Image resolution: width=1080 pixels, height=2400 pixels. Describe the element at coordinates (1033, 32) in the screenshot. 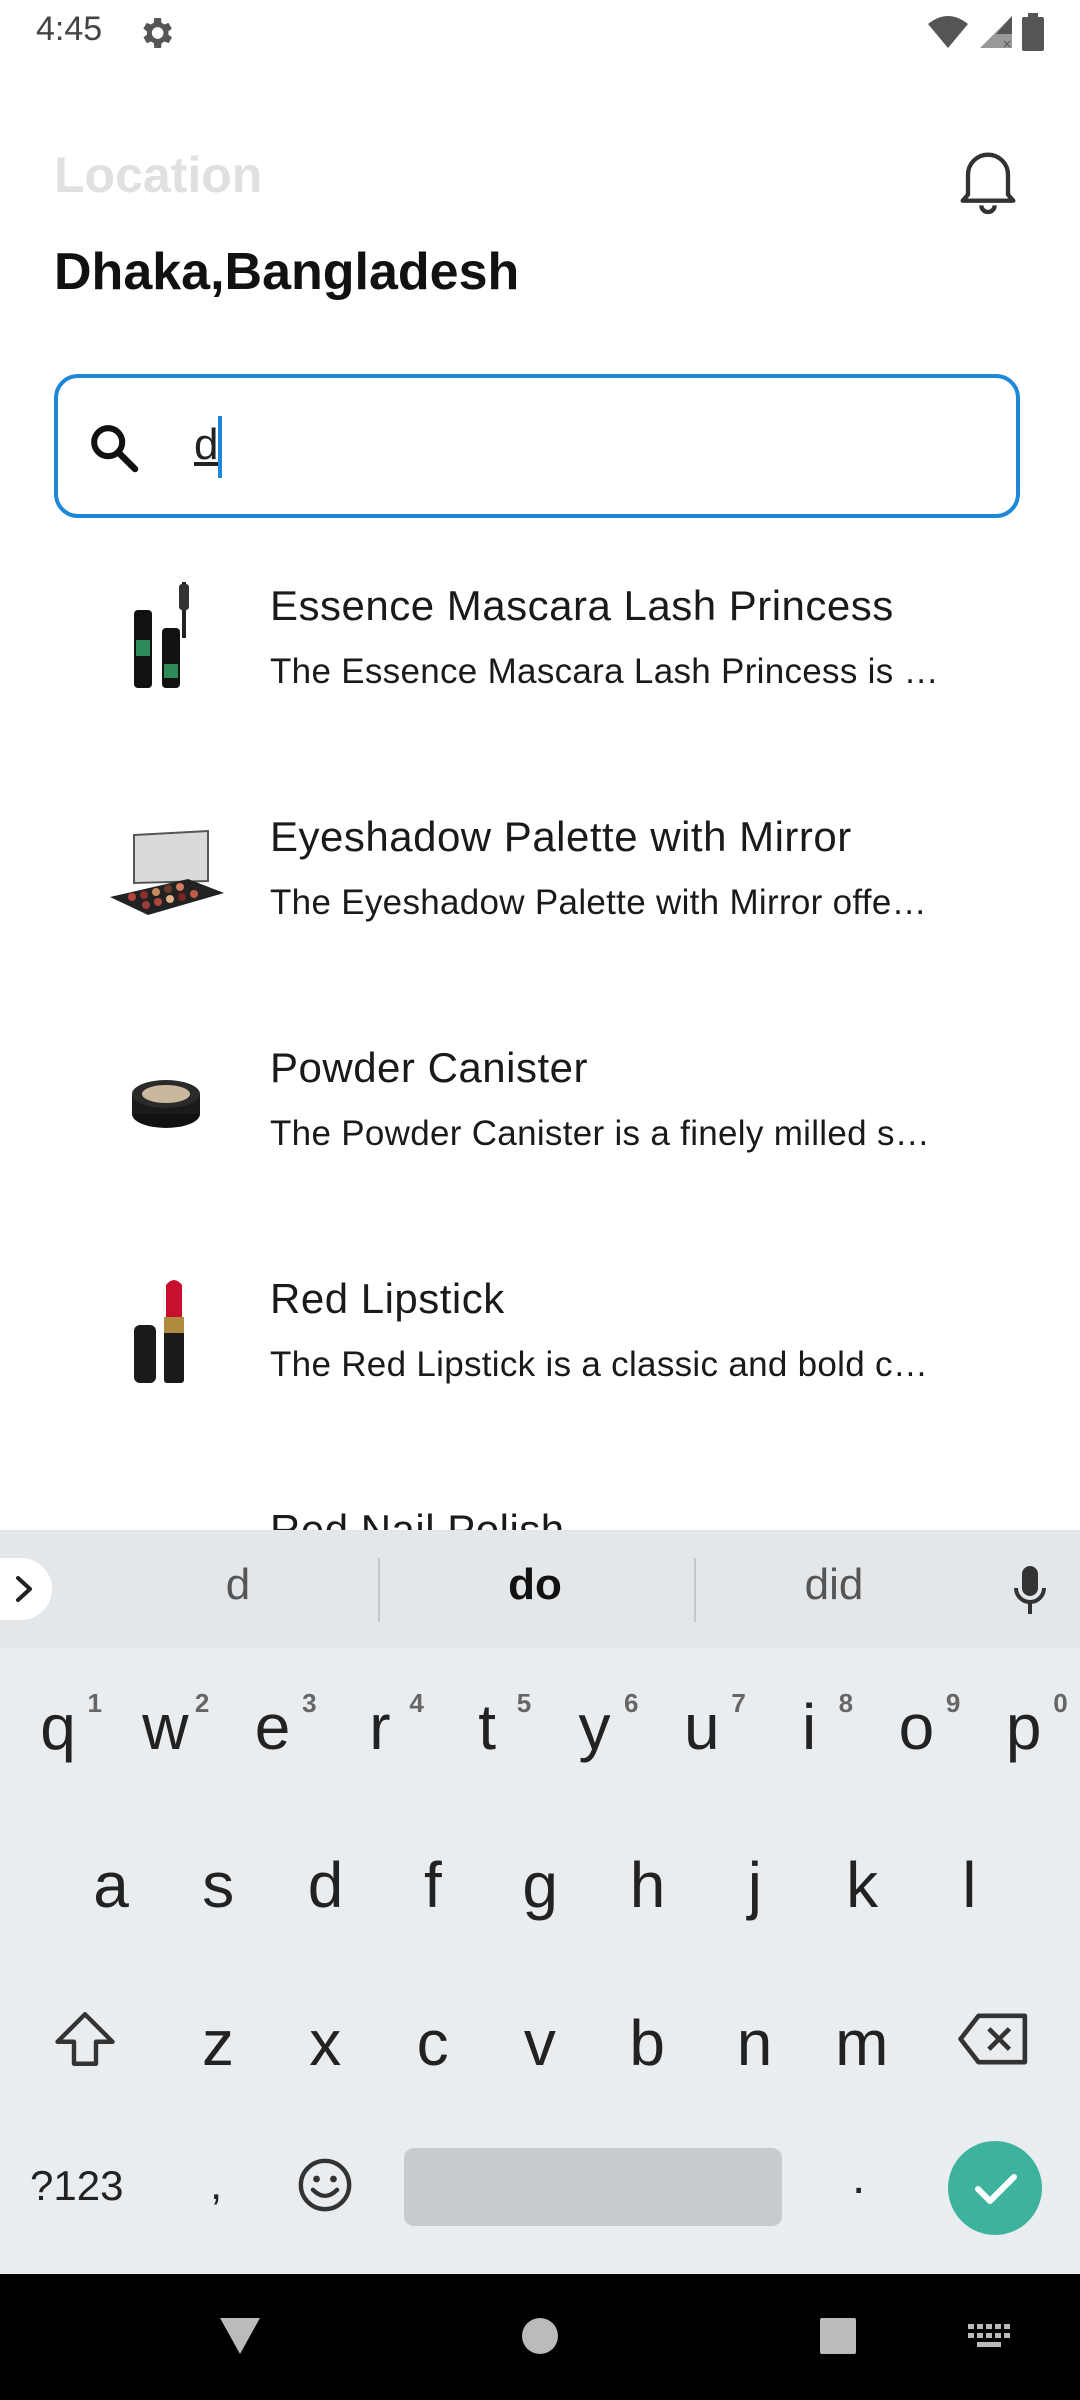

I see `battery-icon` at that location.